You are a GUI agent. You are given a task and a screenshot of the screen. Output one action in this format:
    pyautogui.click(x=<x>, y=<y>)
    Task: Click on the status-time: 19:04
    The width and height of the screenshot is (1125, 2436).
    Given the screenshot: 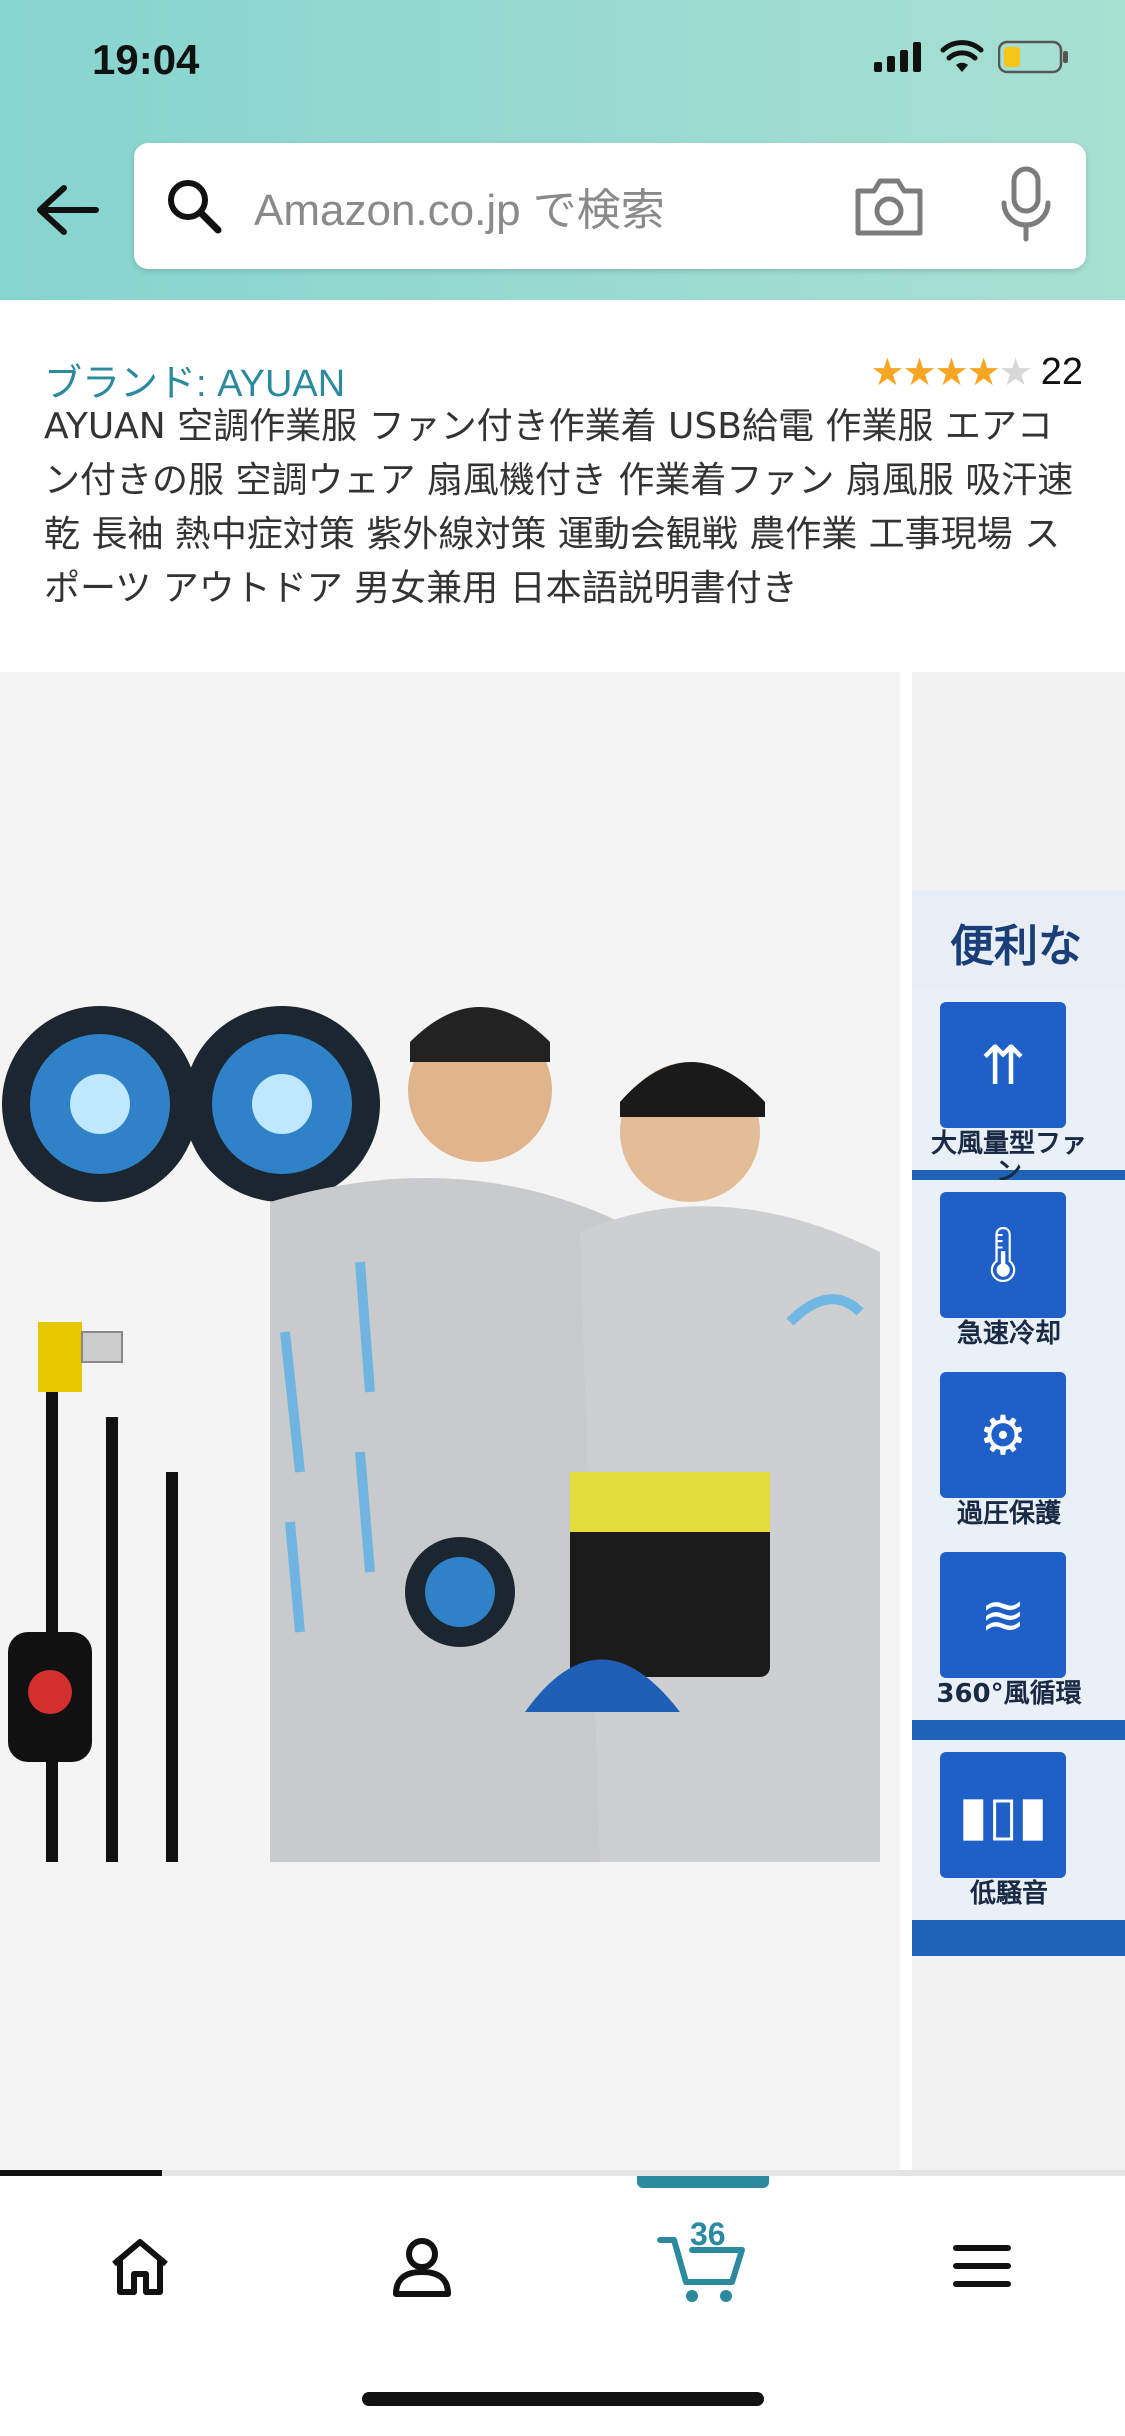 What is the action you would take?
    pyautogui.click(x=146, y=59)
    